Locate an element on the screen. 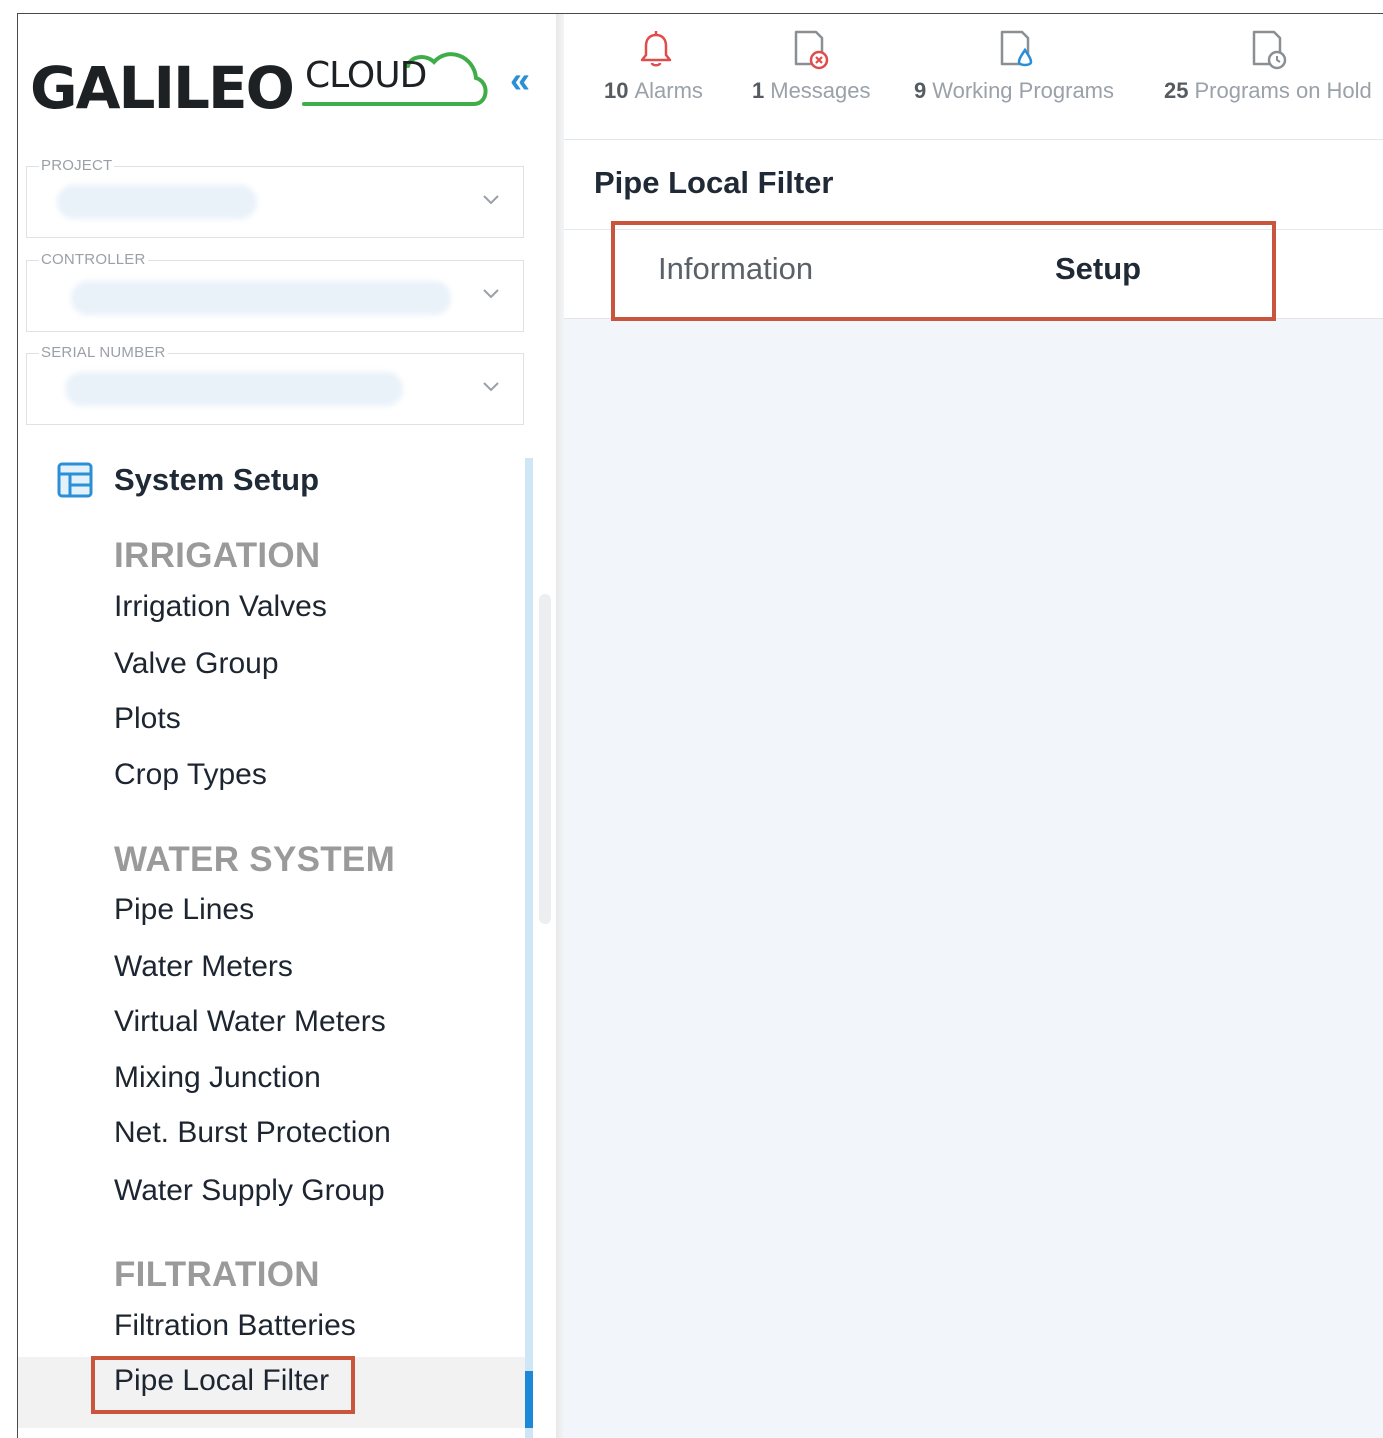 This screenshot has width=1383, height=1438. project-label: PROJECT is located at coordinates (77, 165).